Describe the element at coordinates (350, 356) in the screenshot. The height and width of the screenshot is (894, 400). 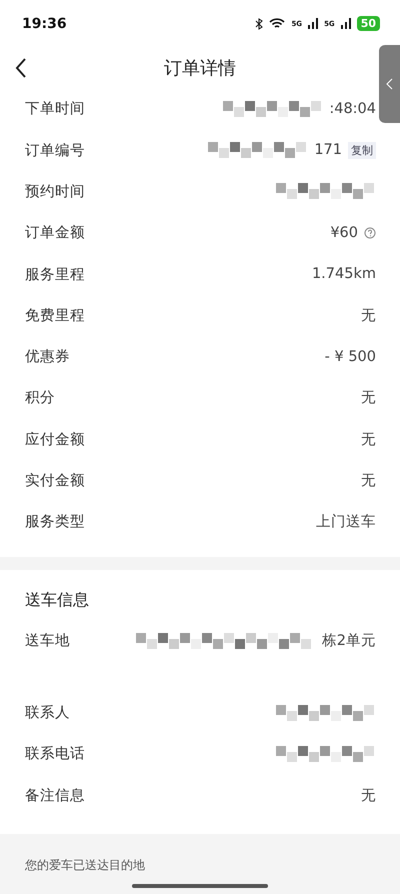
I see `row-value: - ¥ 500` at that location.